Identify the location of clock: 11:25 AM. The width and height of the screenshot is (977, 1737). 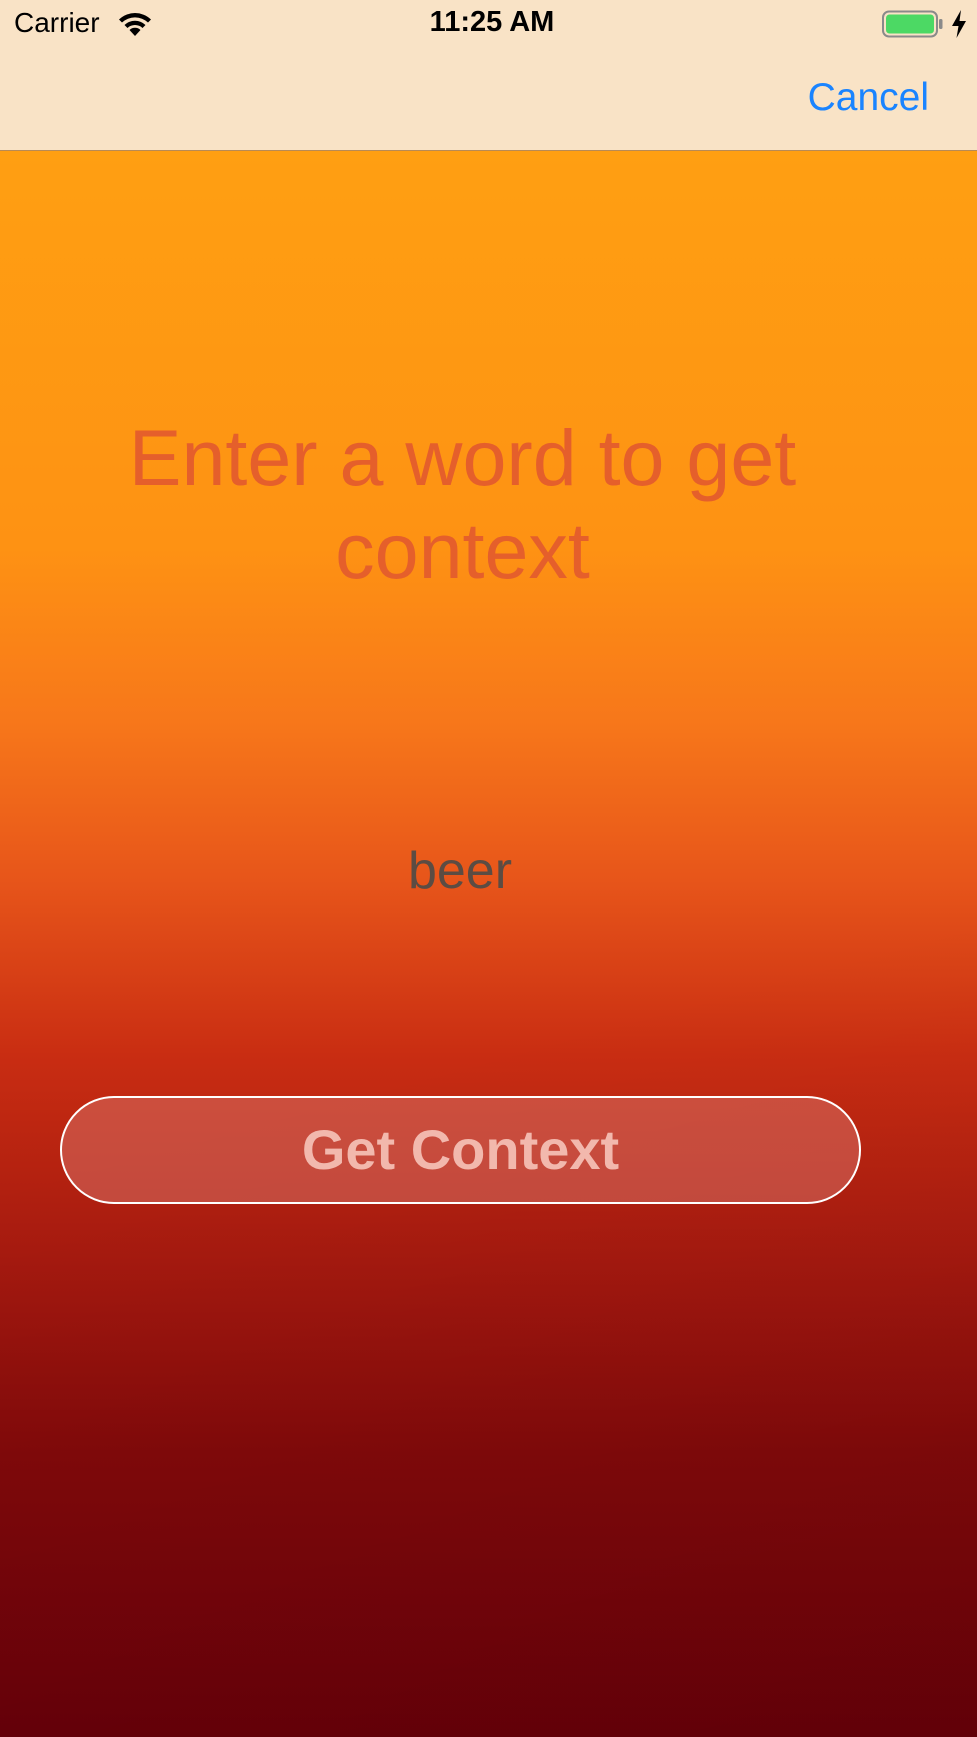
(492, 22).